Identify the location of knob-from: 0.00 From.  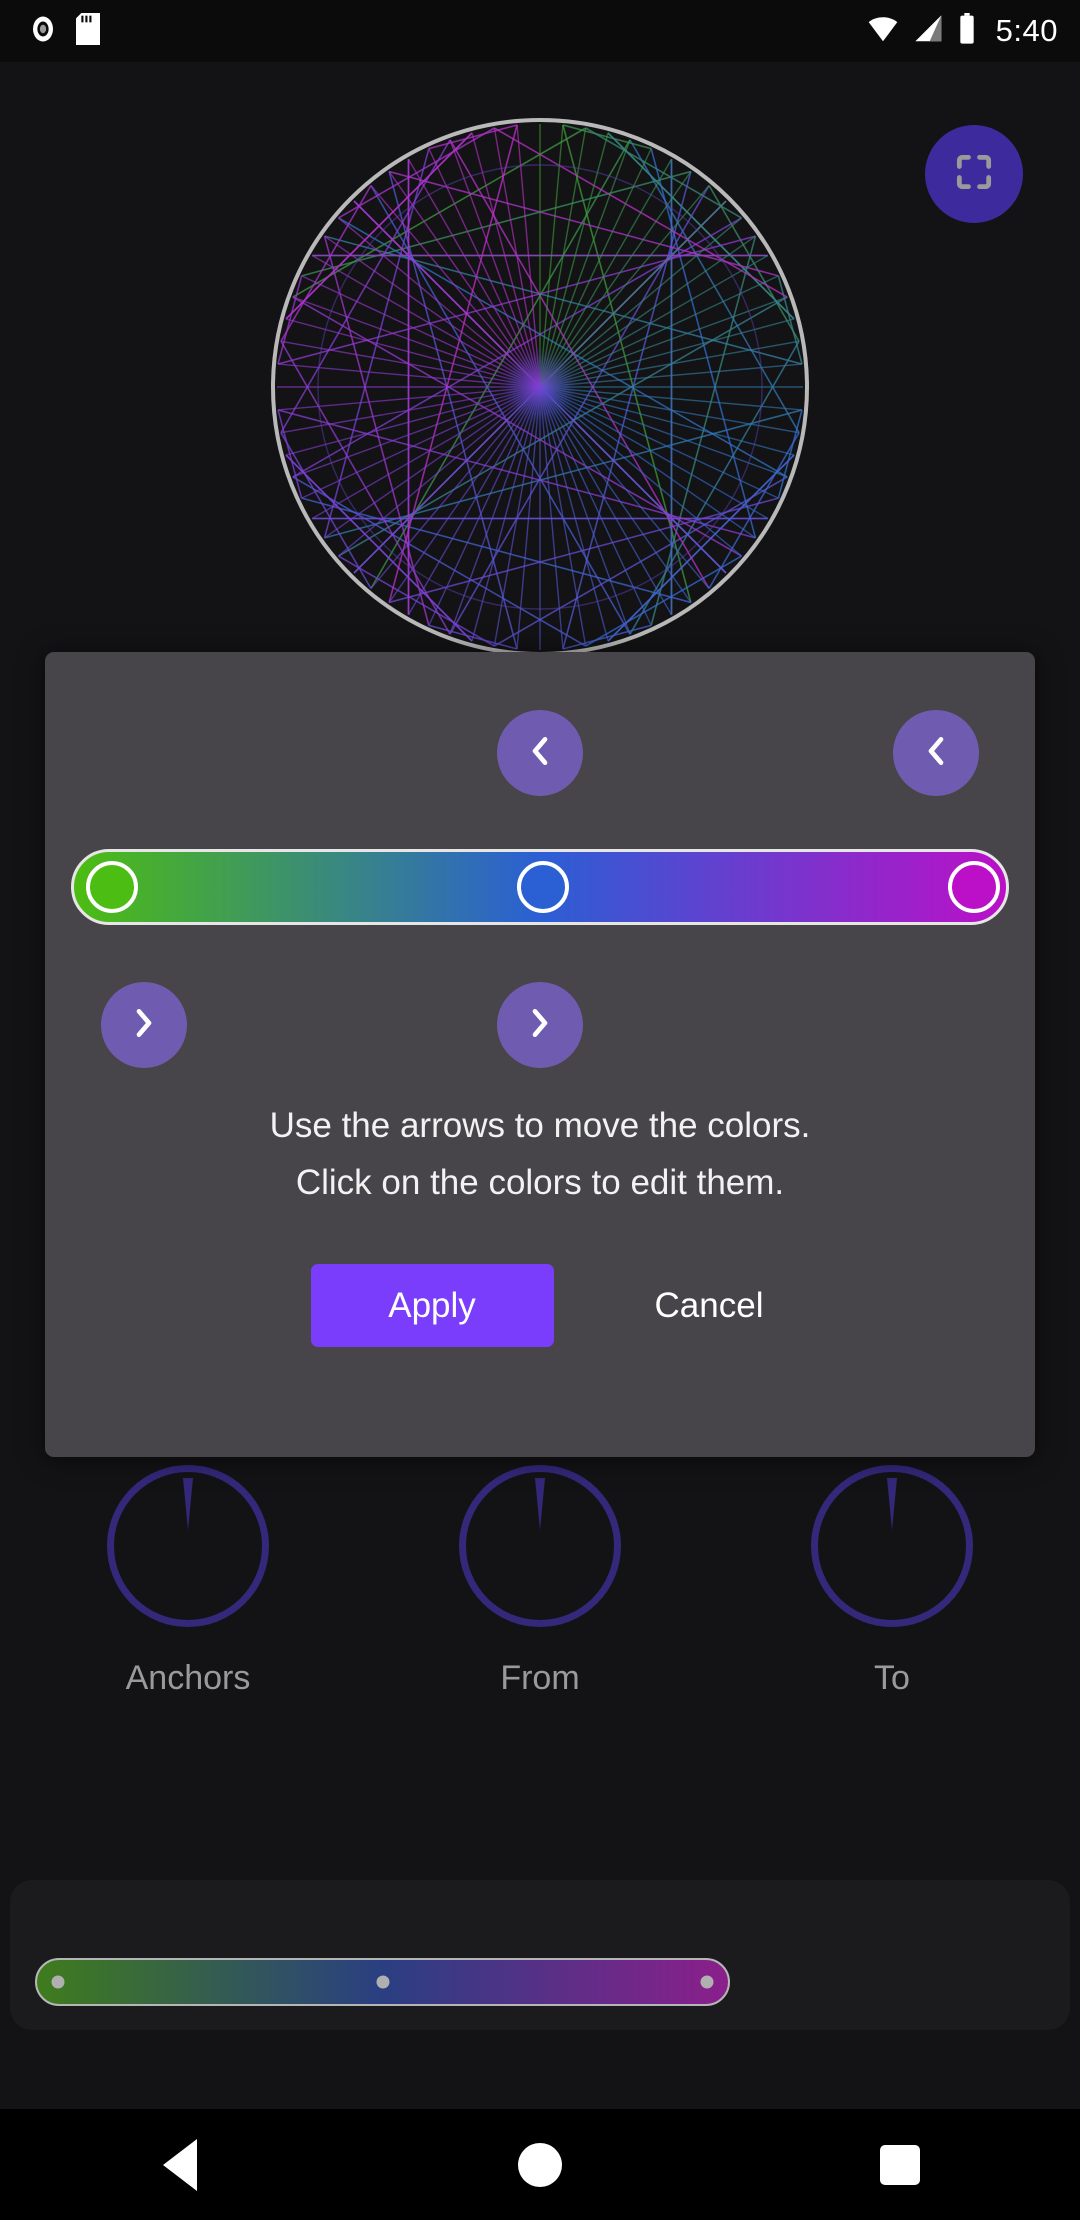
(540, 1561).